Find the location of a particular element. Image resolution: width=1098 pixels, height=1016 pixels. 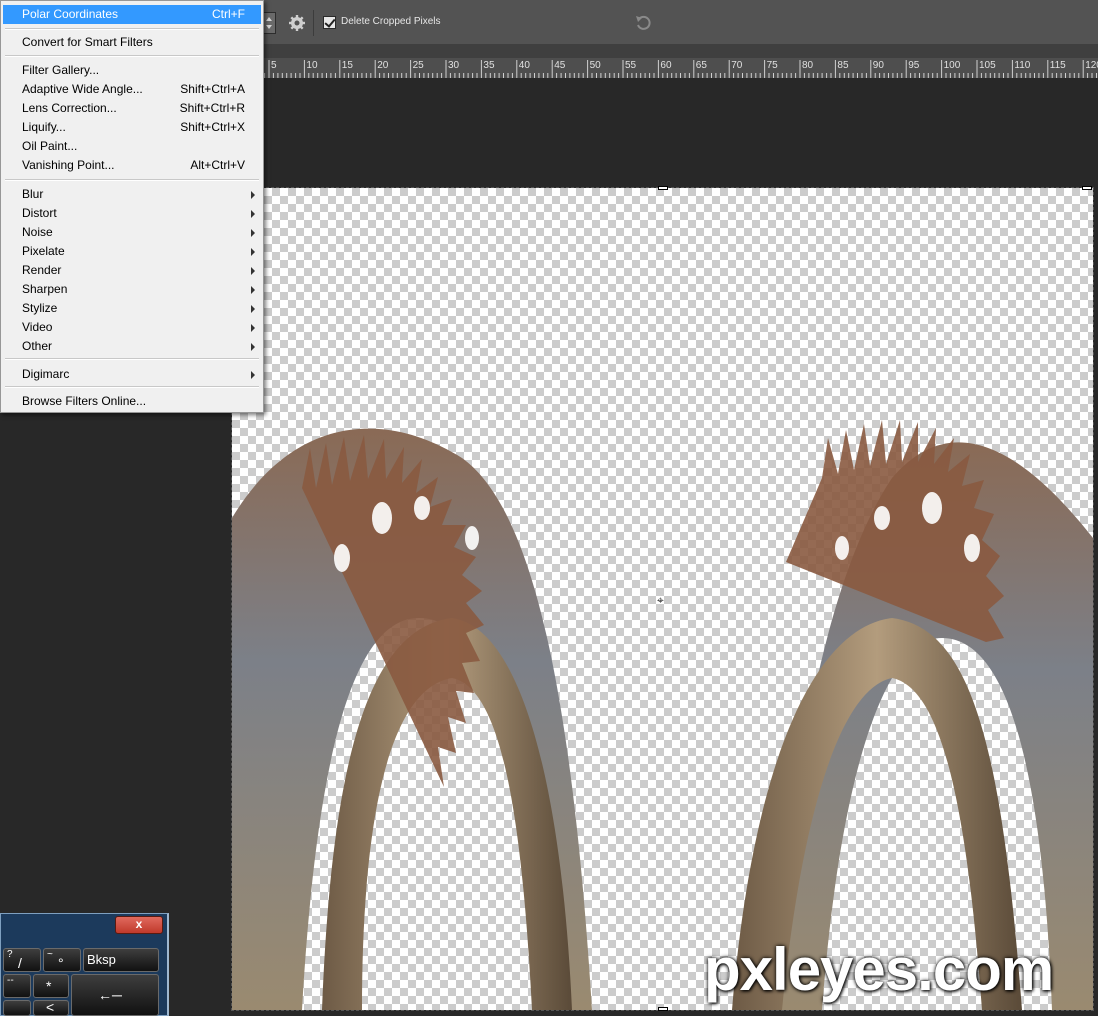

ruler-label: 5 is located at coordinates (274, 65).